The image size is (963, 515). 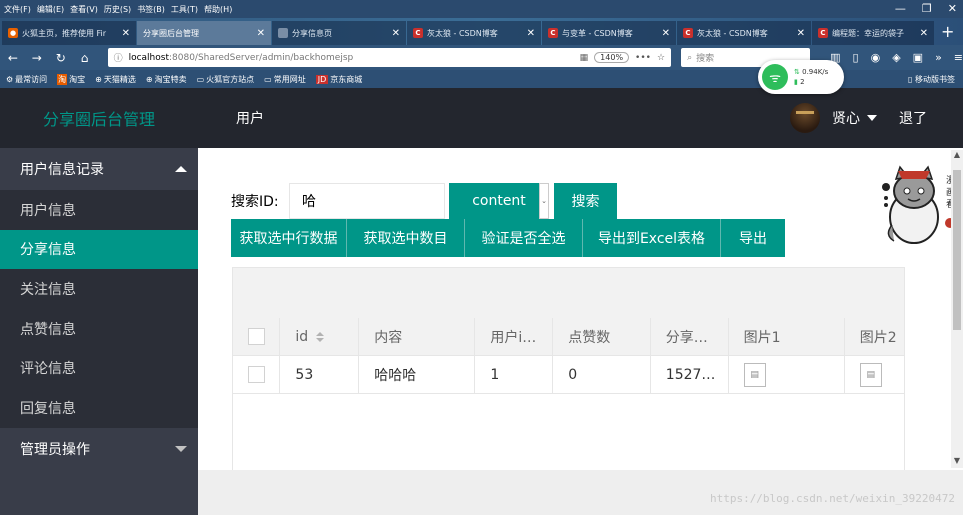 What do you see at coordinates (856, 57) in the screenshot?
I see `sidebar-icon: ▯` at bounding box center [856, 57].